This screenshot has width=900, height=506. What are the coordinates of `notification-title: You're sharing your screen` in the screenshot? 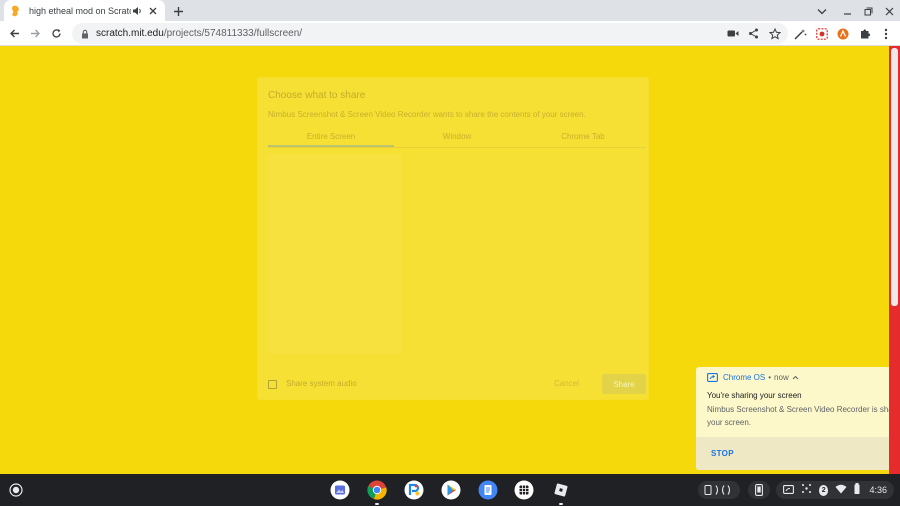 It's located at (754, 395).